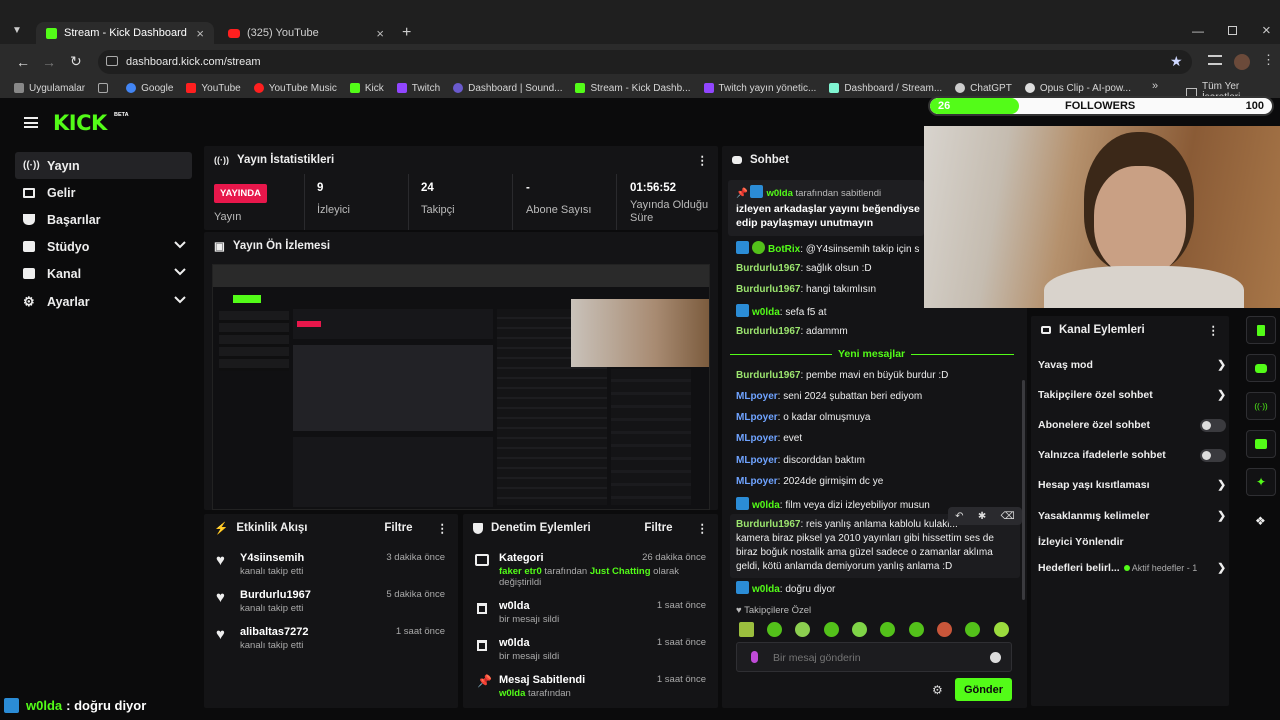  What do you see at coordinates (103, 301) in the screenshot?
I see `sidebar-item-ayarlar: ⚙ Ayarlar` at bounding box center [103, 301].